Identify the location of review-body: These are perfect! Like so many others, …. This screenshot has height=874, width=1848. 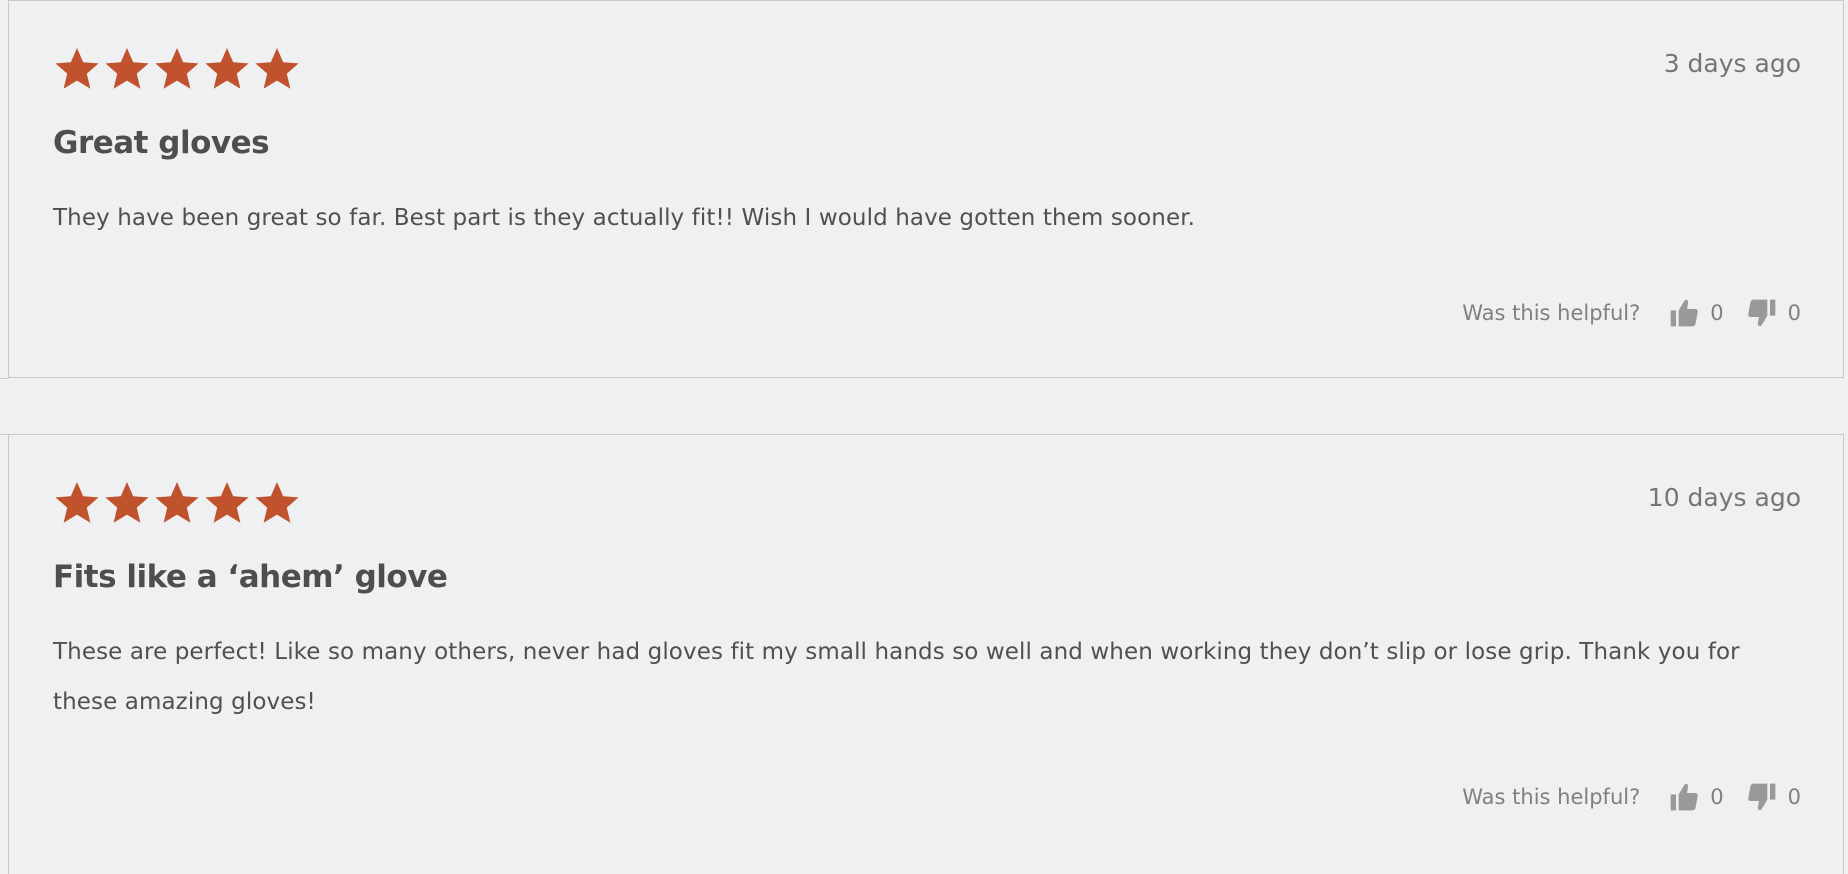
(896, 677).